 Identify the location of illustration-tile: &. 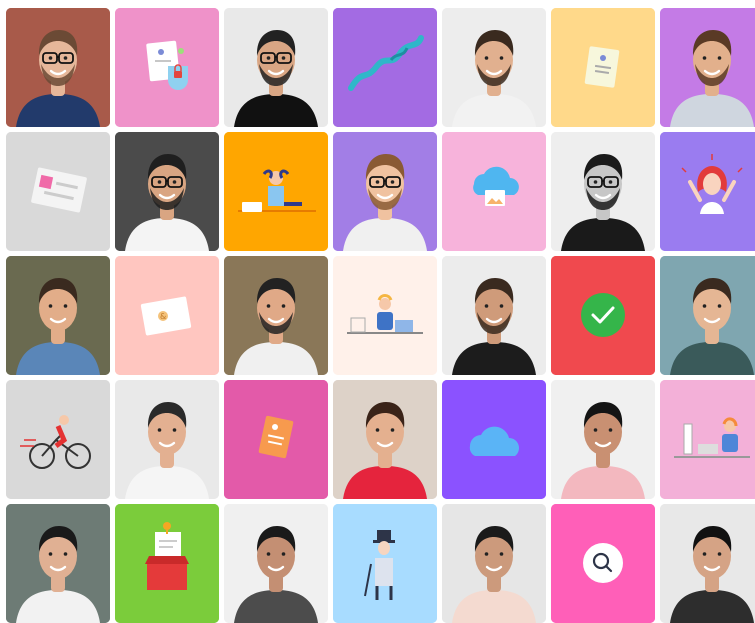
(167, 315).